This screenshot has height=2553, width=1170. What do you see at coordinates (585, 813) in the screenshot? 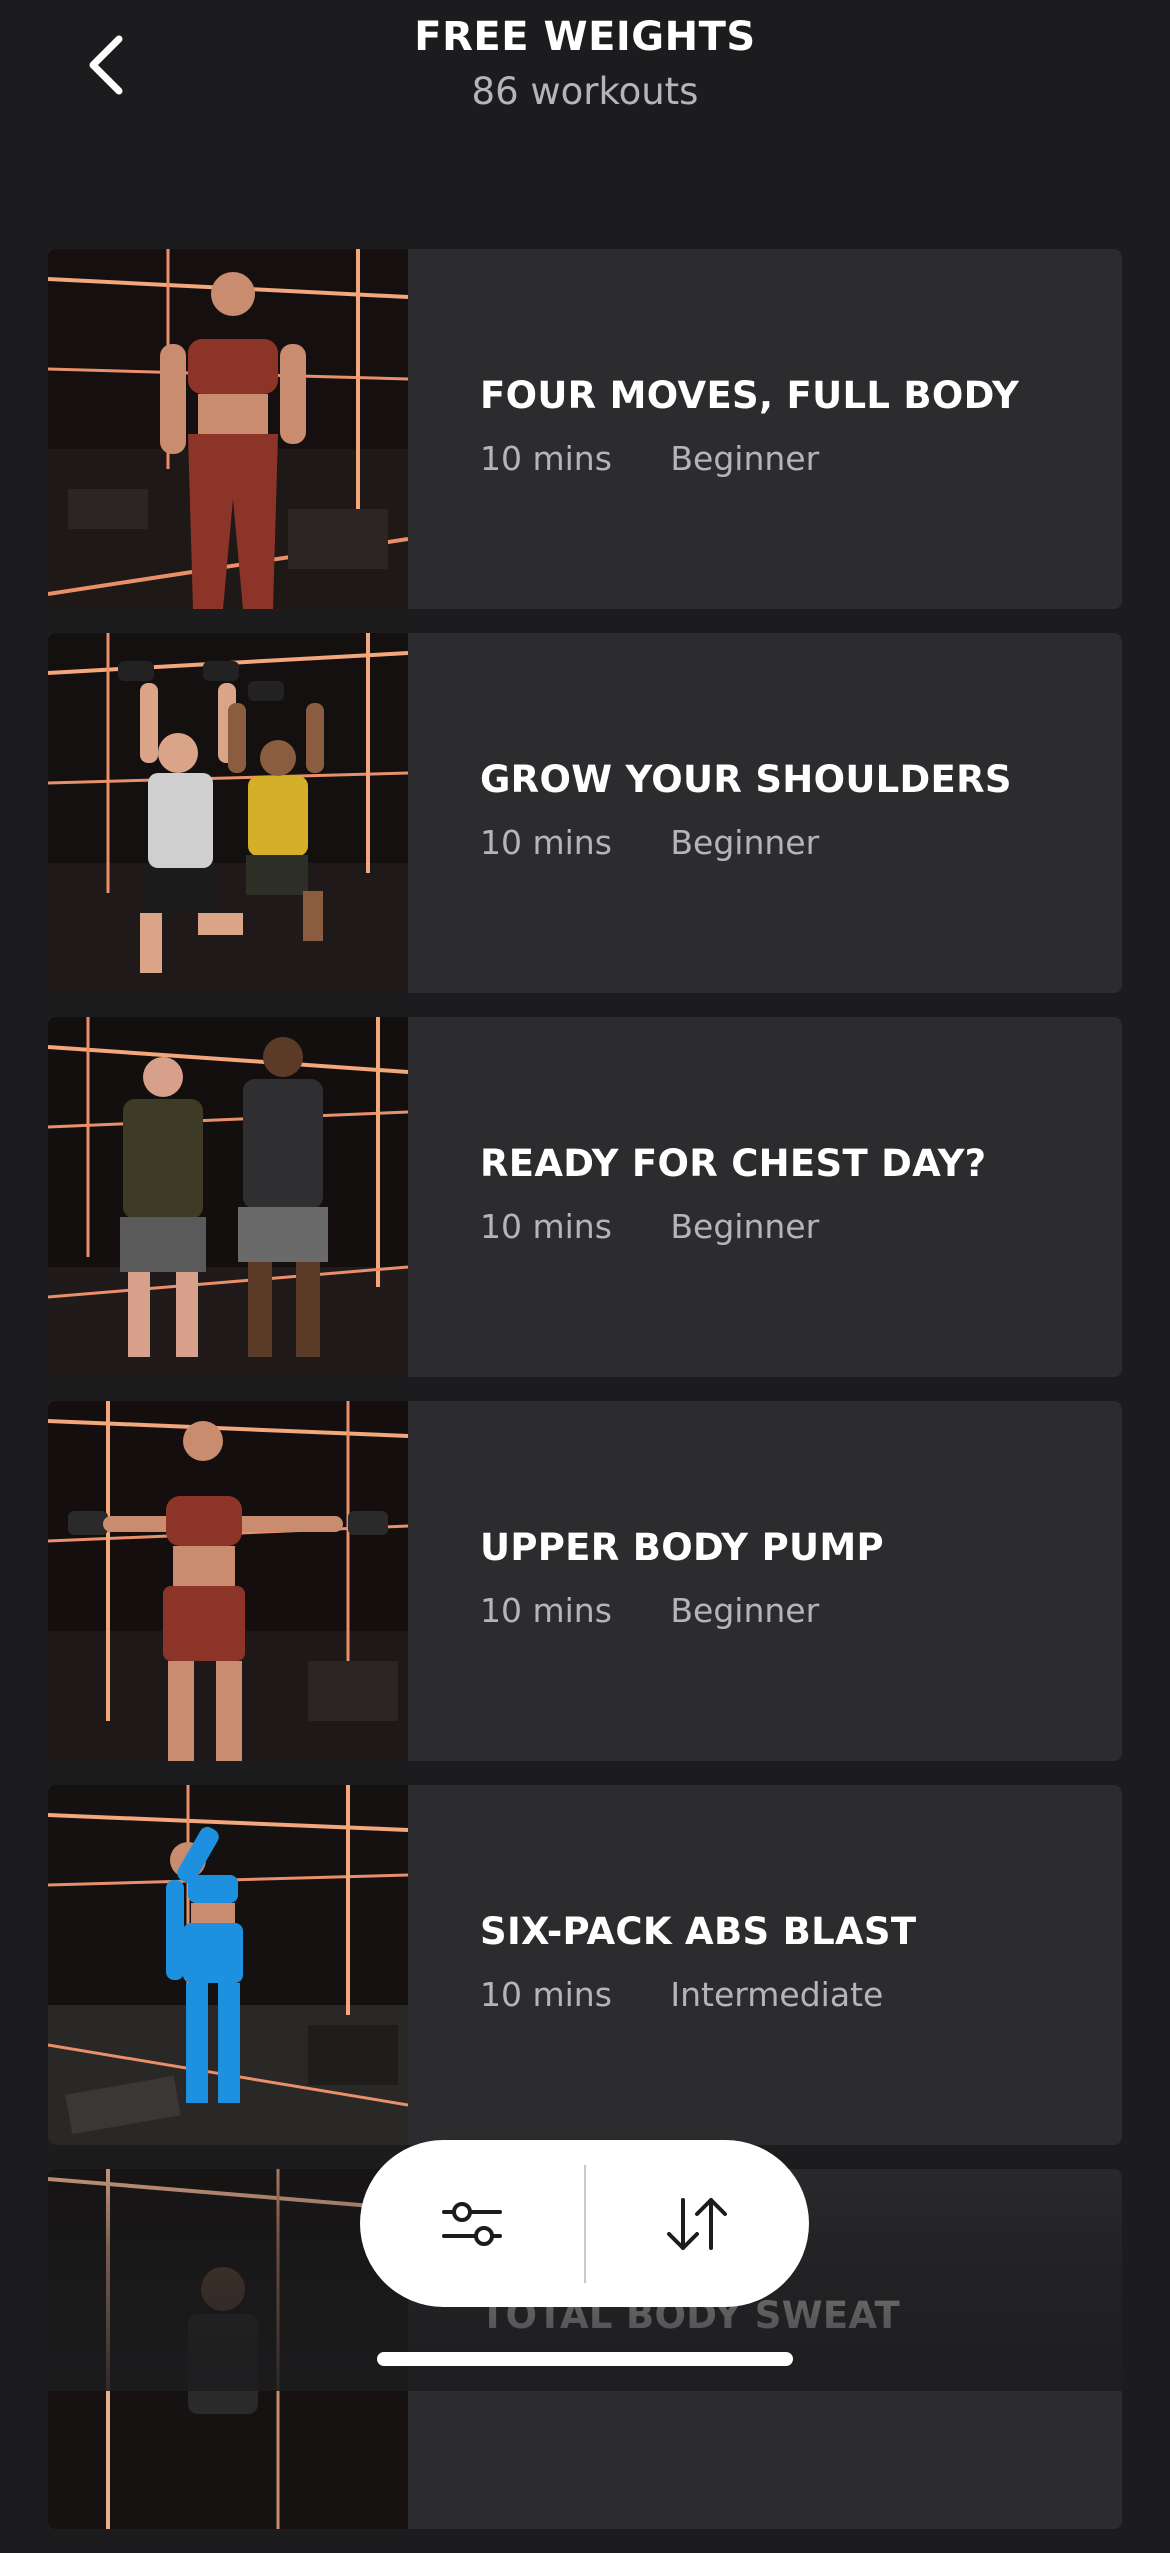
I see `workout-card: GROW YOUR SHOULDERS 10 mins Beginner` at bounding box center [585, 813].